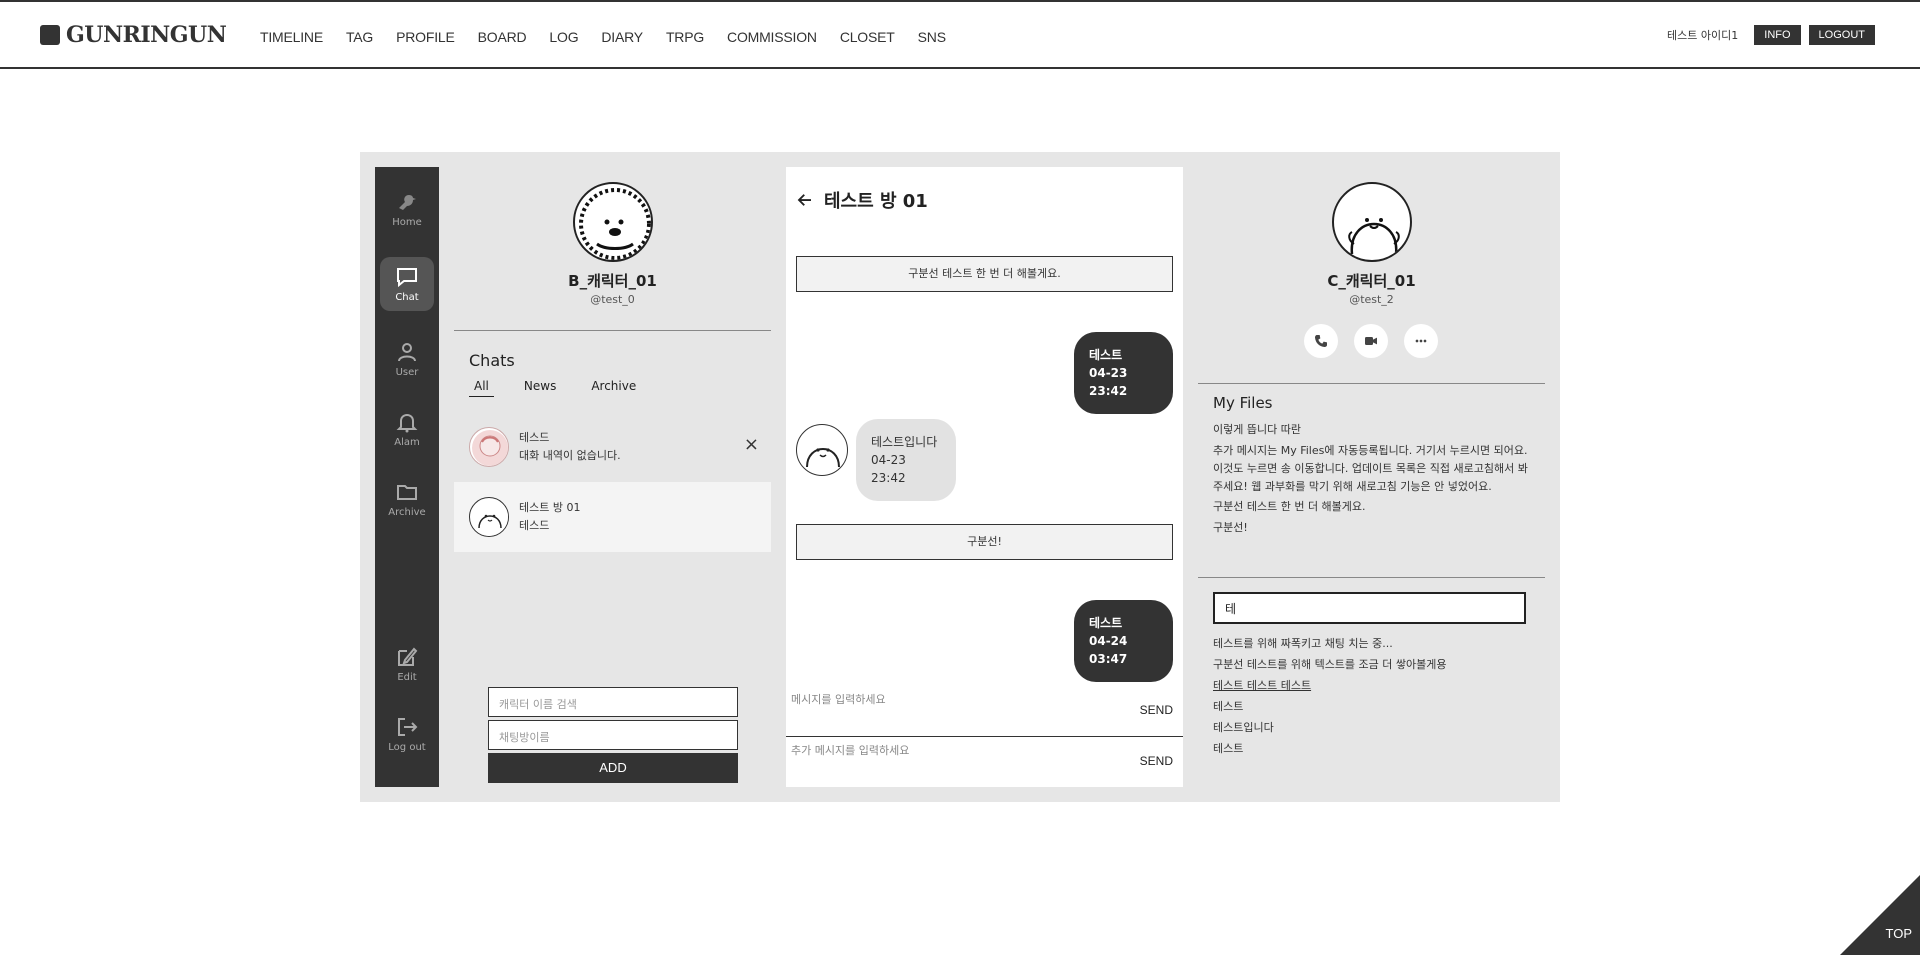 The image size is (1920, 955). I want to click on file-item: 구분선!, so click(1373, 528).